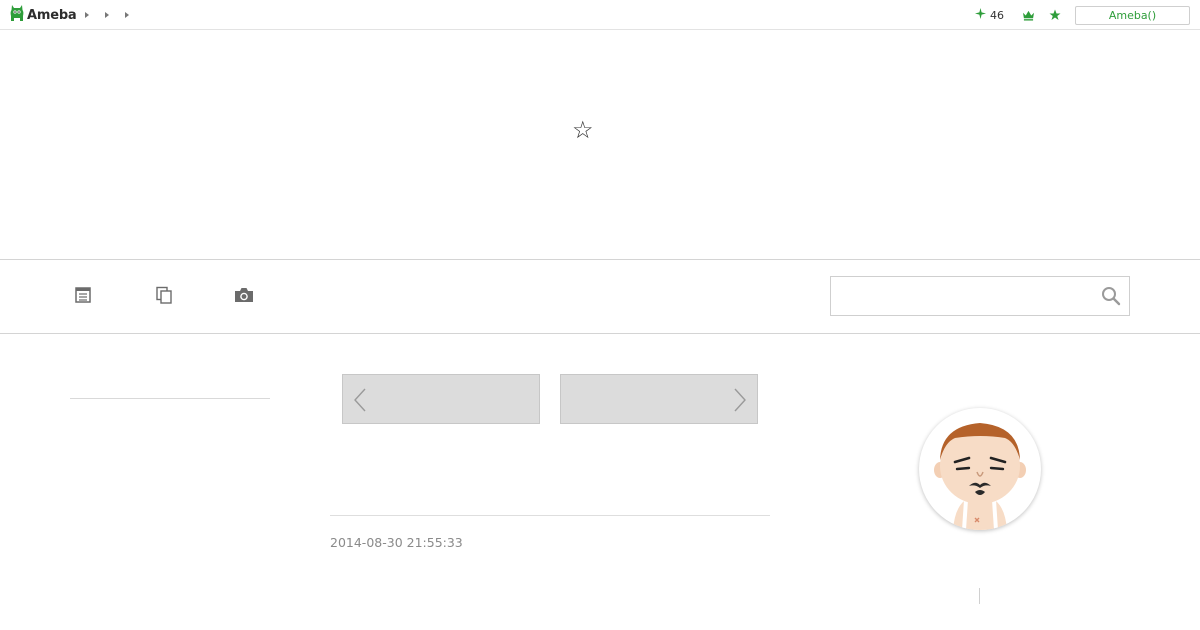  What do you see at coordinates (164, 295) in the screenshot?
I see `archive-icon` at bounding box center [164, 295].